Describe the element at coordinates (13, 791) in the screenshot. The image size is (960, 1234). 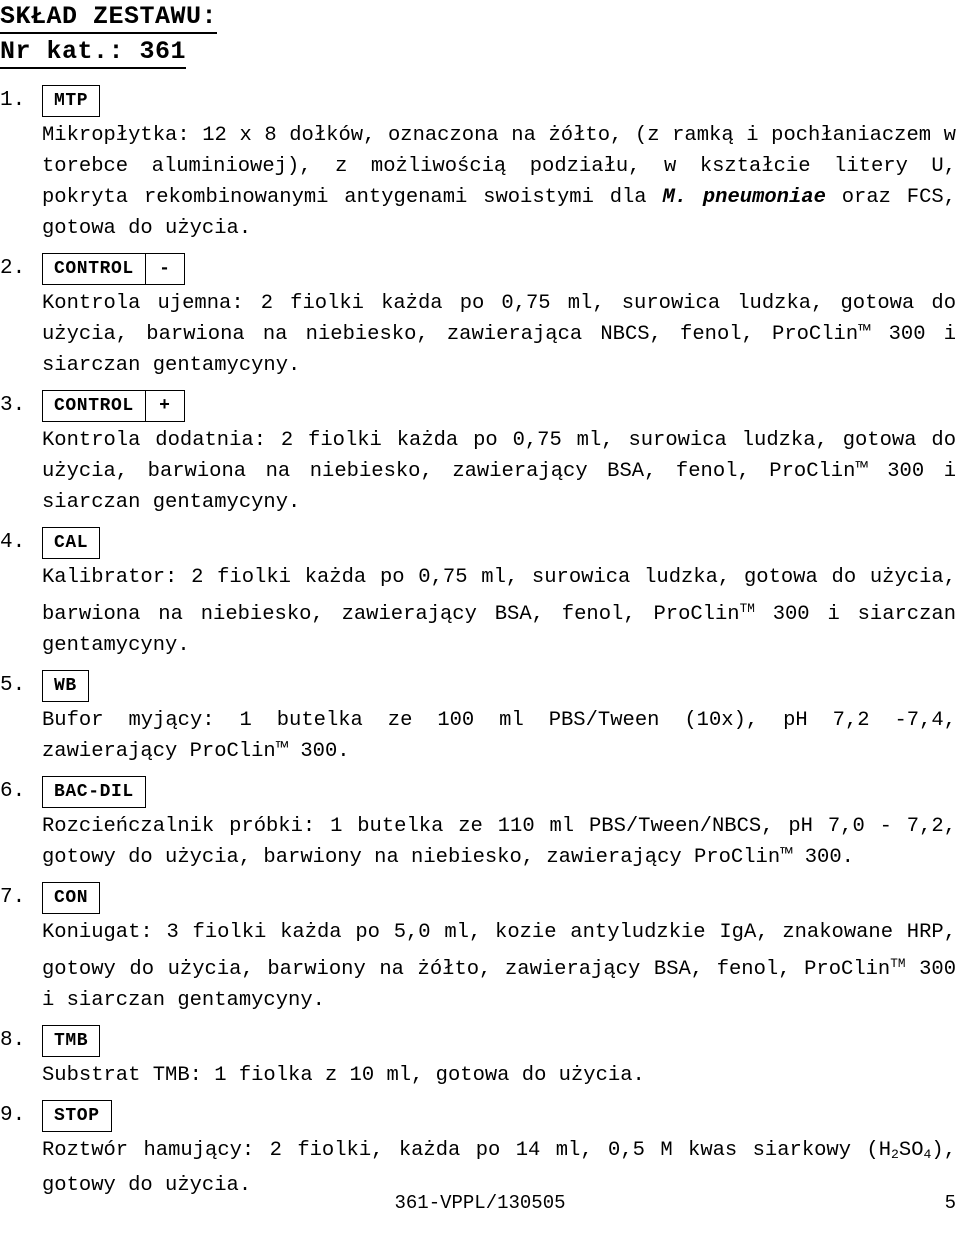
I see `item-number: 6.` at that location.